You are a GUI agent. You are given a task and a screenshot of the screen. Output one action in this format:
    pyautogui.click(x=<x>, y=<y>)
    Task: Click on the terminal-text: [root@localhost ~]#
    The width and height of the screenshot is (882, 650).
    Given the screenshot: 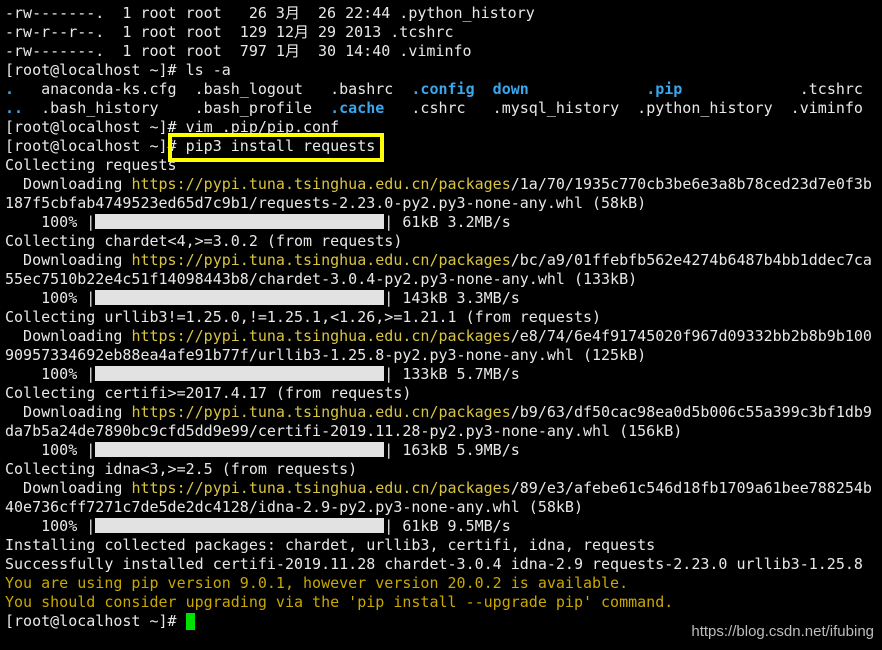 What is the action you would take?
    pyautogui.click(x=95, y=621)
    